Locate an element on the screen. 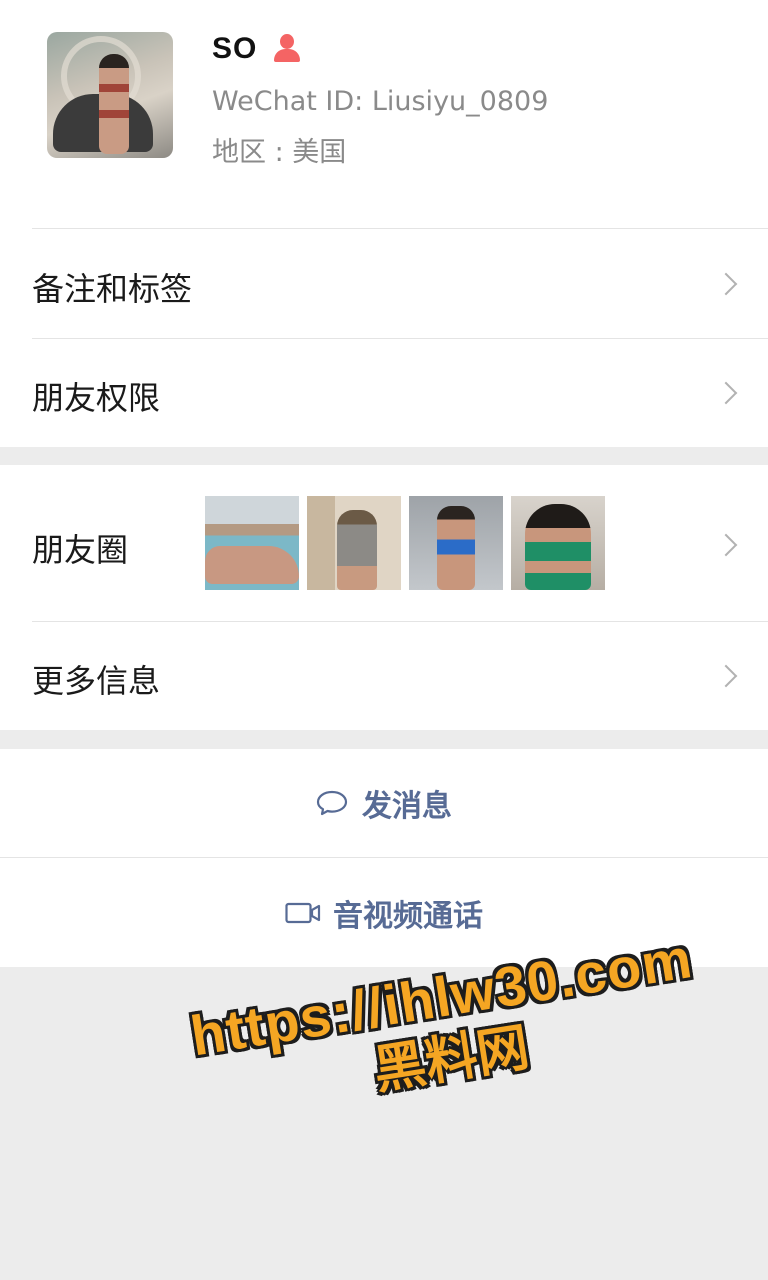 The width and height of the screenshot is (768, 1280). wechat-id: WeChat ID: Liusiyu_0809 is located at coordinates (380, 101).